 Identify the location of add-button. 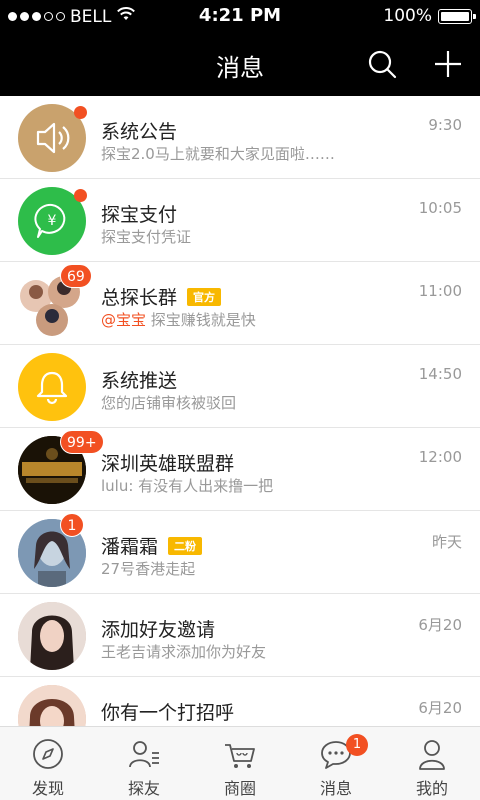
(448, 64).